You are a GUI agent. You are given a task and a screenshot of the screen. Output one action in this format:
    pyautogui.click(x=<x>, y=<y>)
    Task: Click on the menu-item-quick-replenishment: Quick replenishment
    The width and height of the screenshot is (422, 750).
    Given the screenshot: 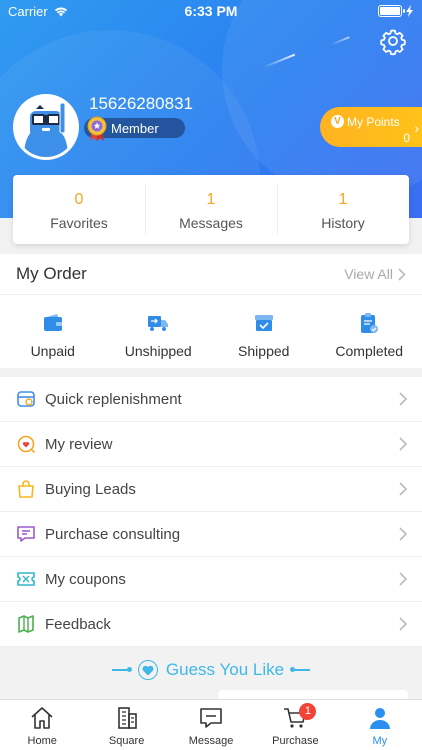 What is the action you would take?
    pyautogui.click(x=211, y=399)
    